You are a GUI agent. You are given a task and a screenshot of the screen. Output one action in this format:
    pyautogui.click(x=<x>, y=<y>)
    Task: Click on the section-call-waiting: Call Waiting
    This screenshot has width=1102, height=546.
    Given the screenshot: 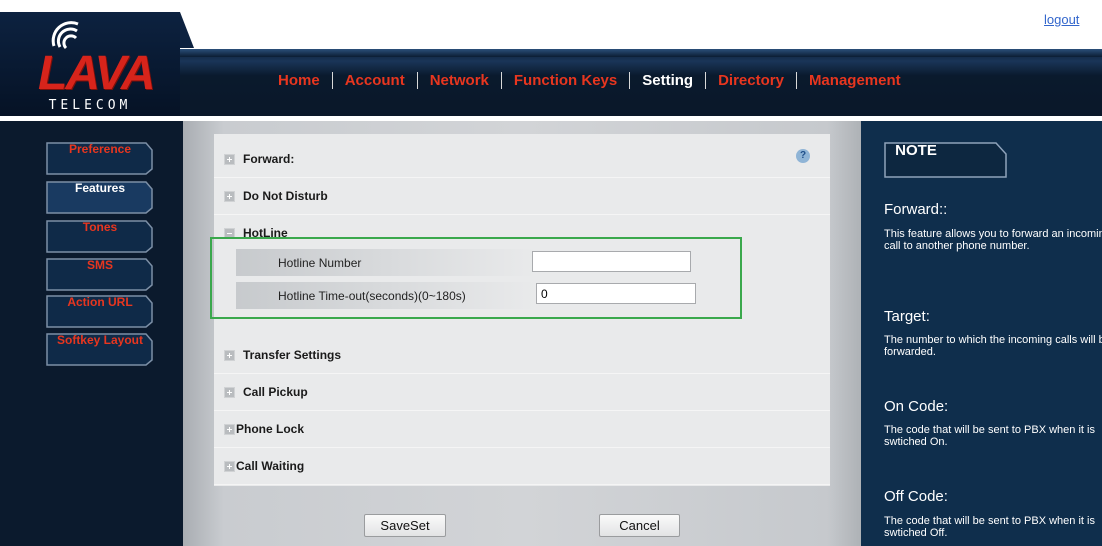 What is the action you would take?
    pyautogui.click(x=522, y=466)
    